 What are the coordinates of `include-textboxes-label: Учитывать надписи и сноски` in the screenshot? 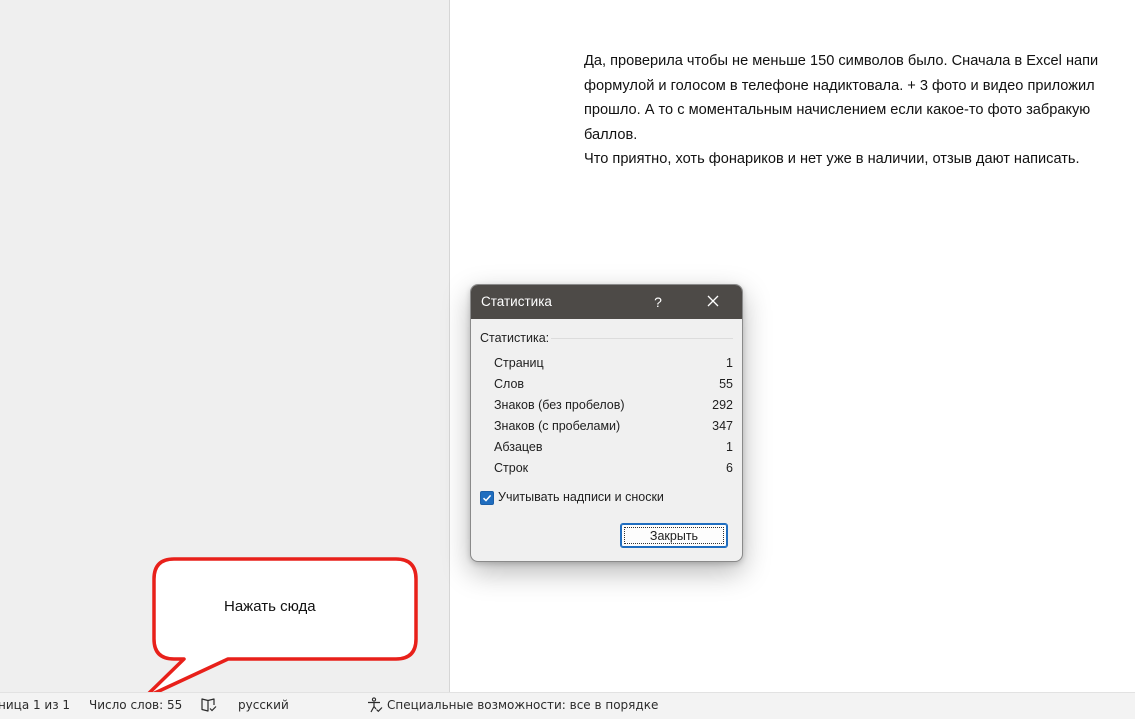 It's located at (581, 497).